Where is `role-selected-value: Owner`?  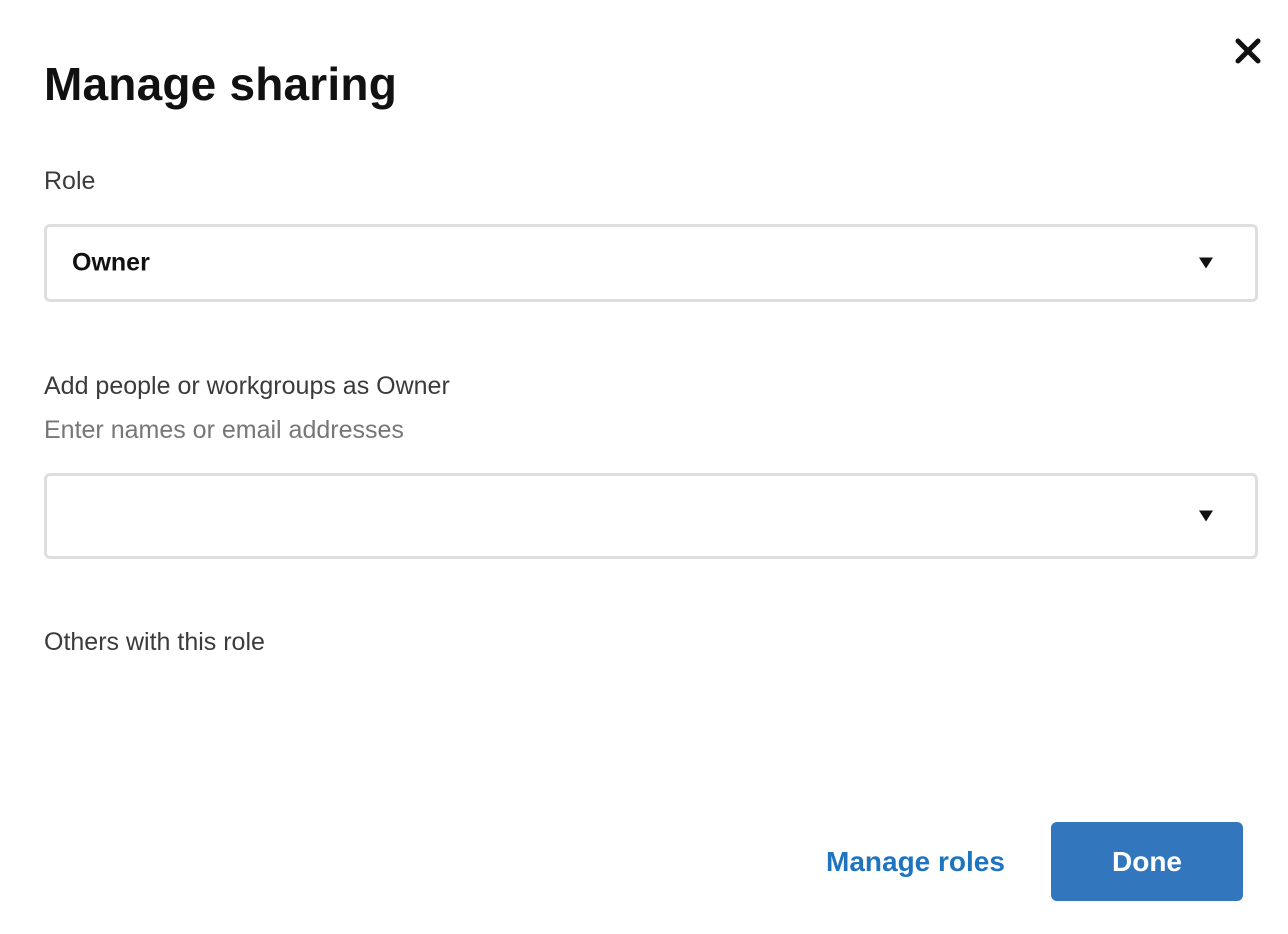
role-selected-value: Owner is located at coordinates (111, 262).